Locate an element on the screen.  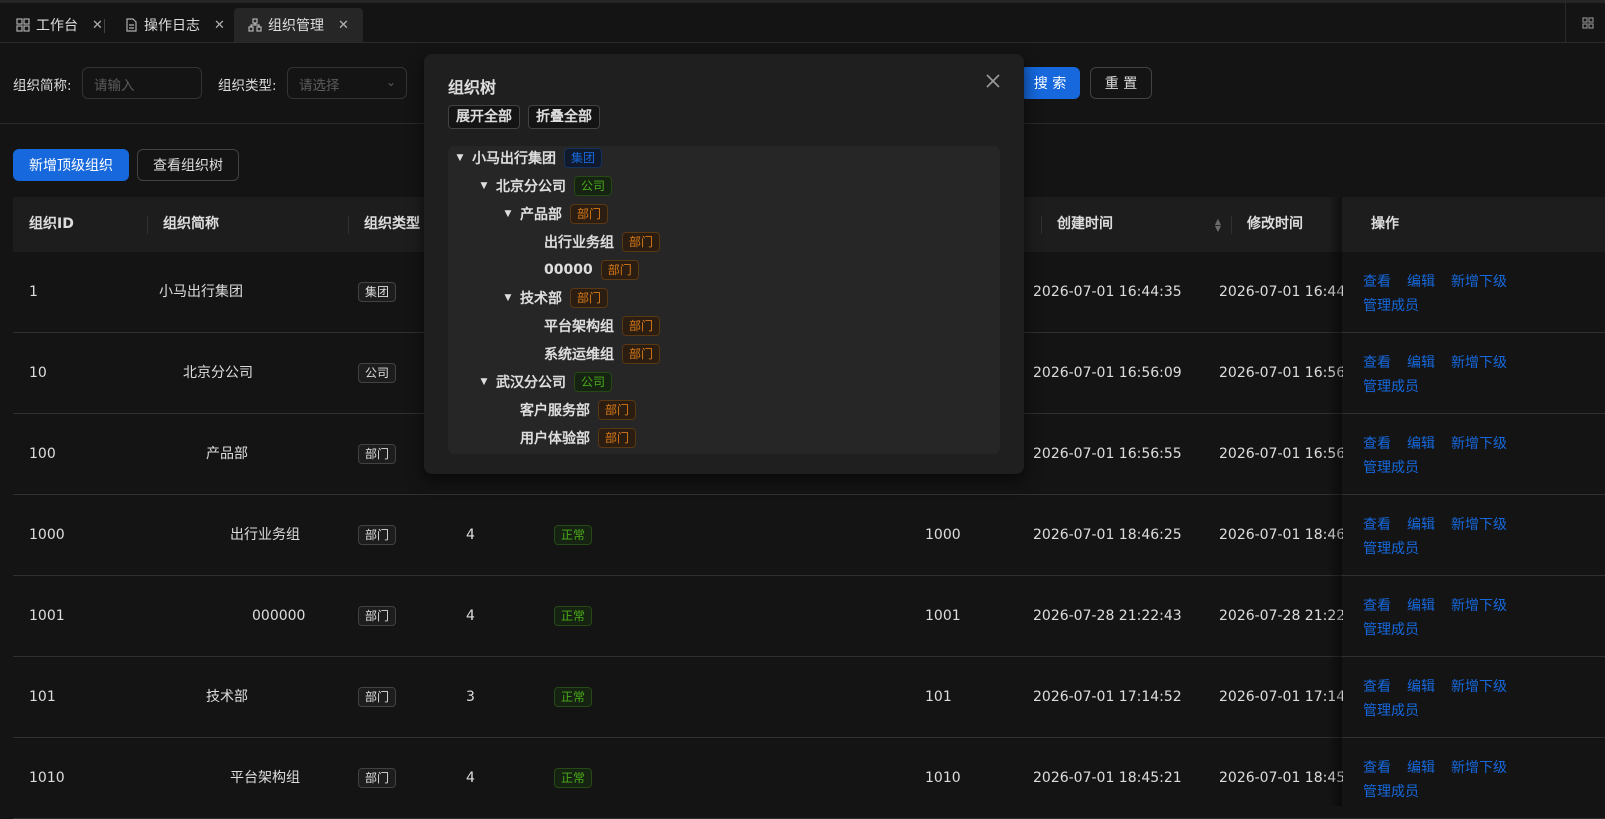
tab-label: 工作台 is located at coordinates (57, 26).